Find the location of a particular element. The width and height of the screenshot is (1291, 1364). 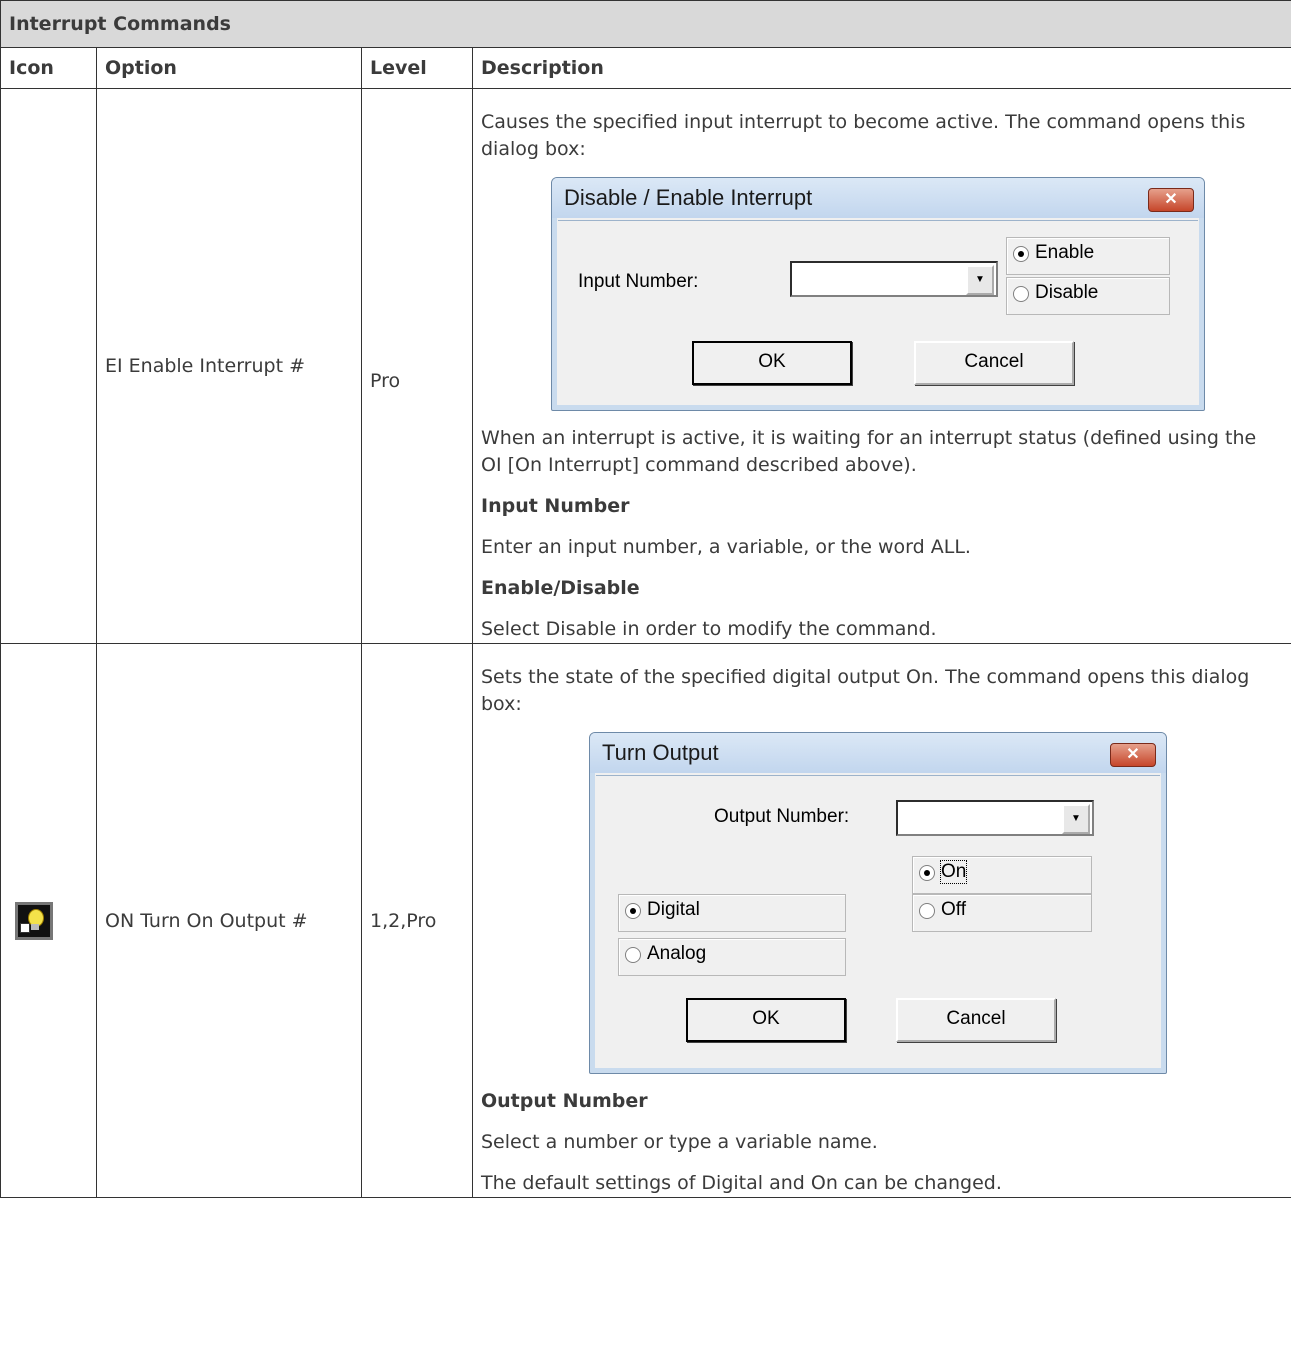

header-description: Description is located at coordinates (881, 68).